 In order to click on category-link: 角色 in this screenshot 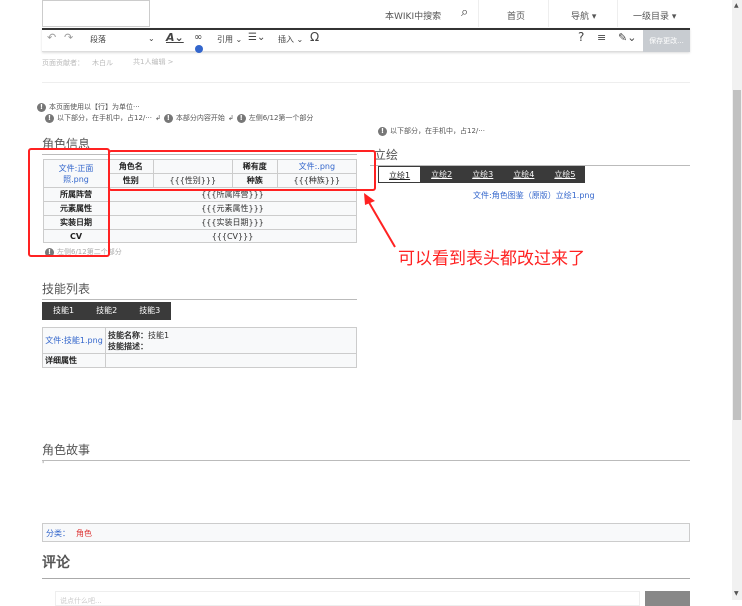, I will do `click(84, 533)`.